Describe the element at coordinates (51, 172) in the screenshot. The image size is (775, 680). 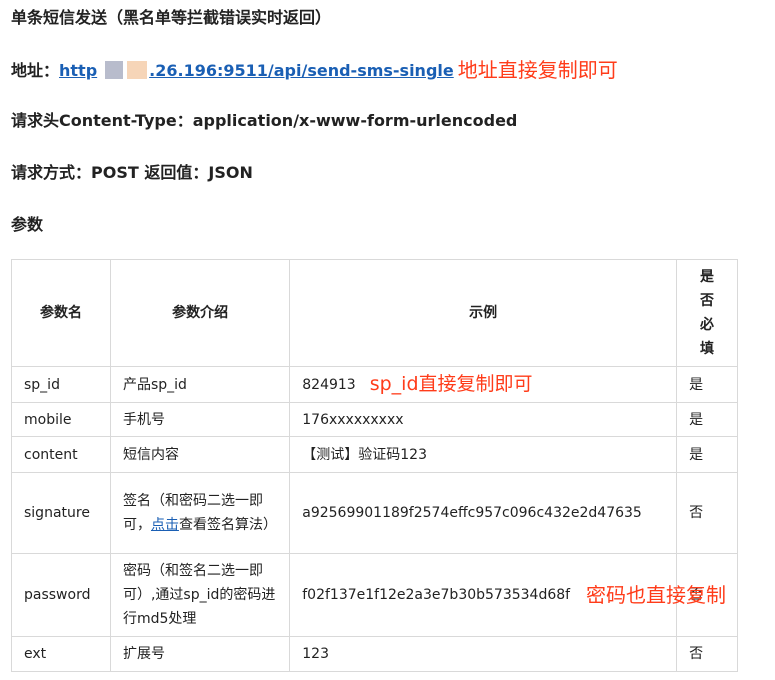
I see `method-label: 请求方式：` at that location.